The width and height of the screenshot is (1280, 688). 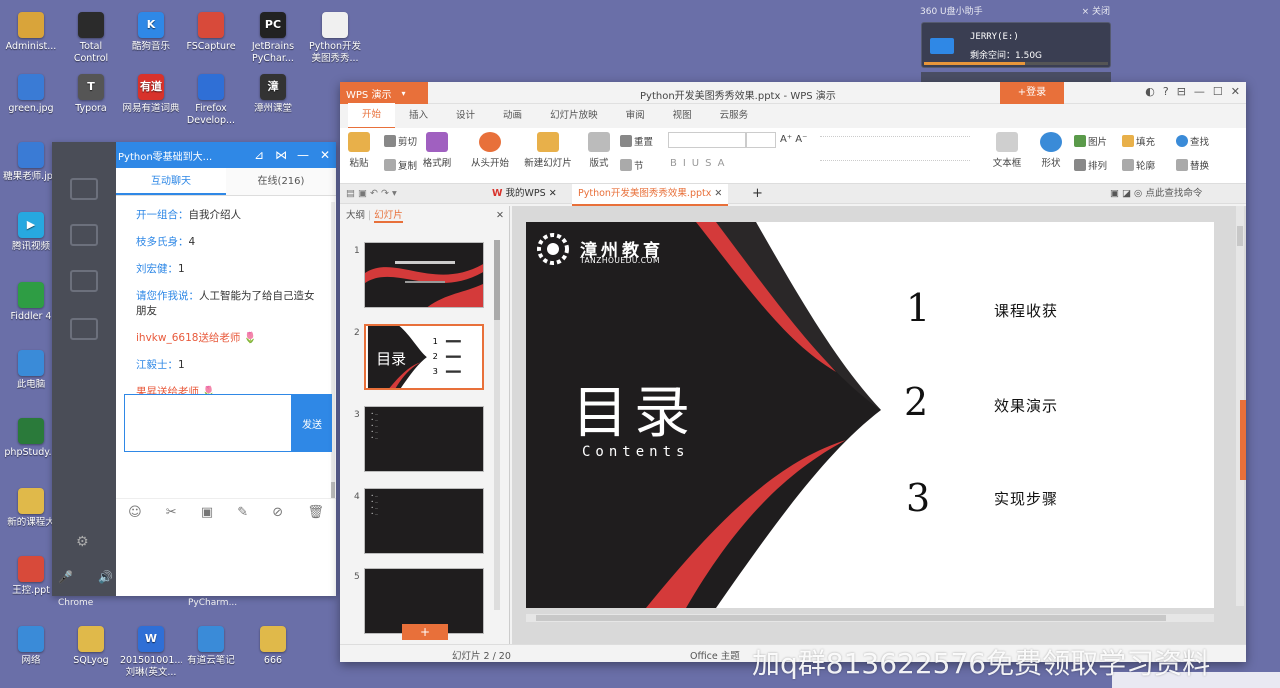 I want to click on settings-icon: ⚙, so click(x=82, y=542).